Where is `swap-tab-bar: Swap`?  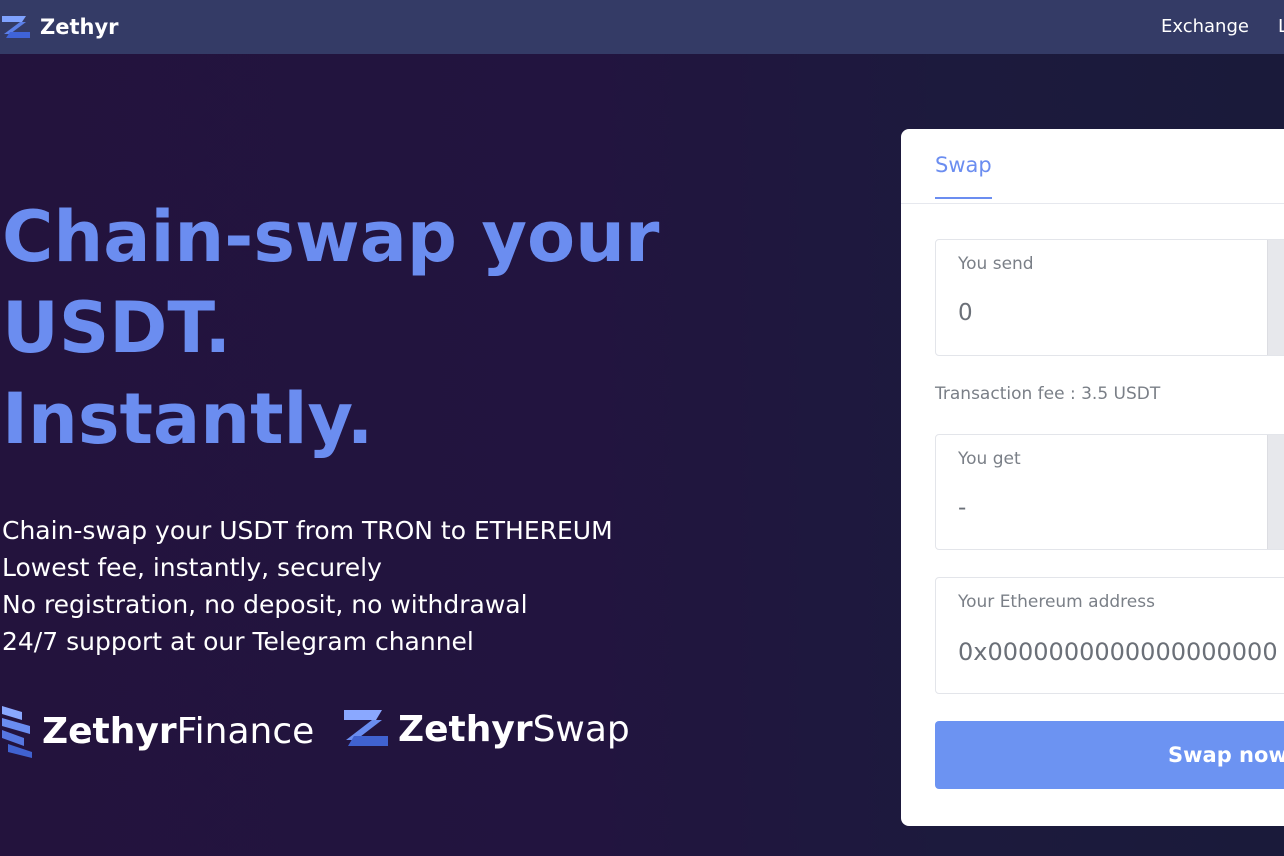
swap-tab-bar: Swap is located at coordinates (1092, 166).